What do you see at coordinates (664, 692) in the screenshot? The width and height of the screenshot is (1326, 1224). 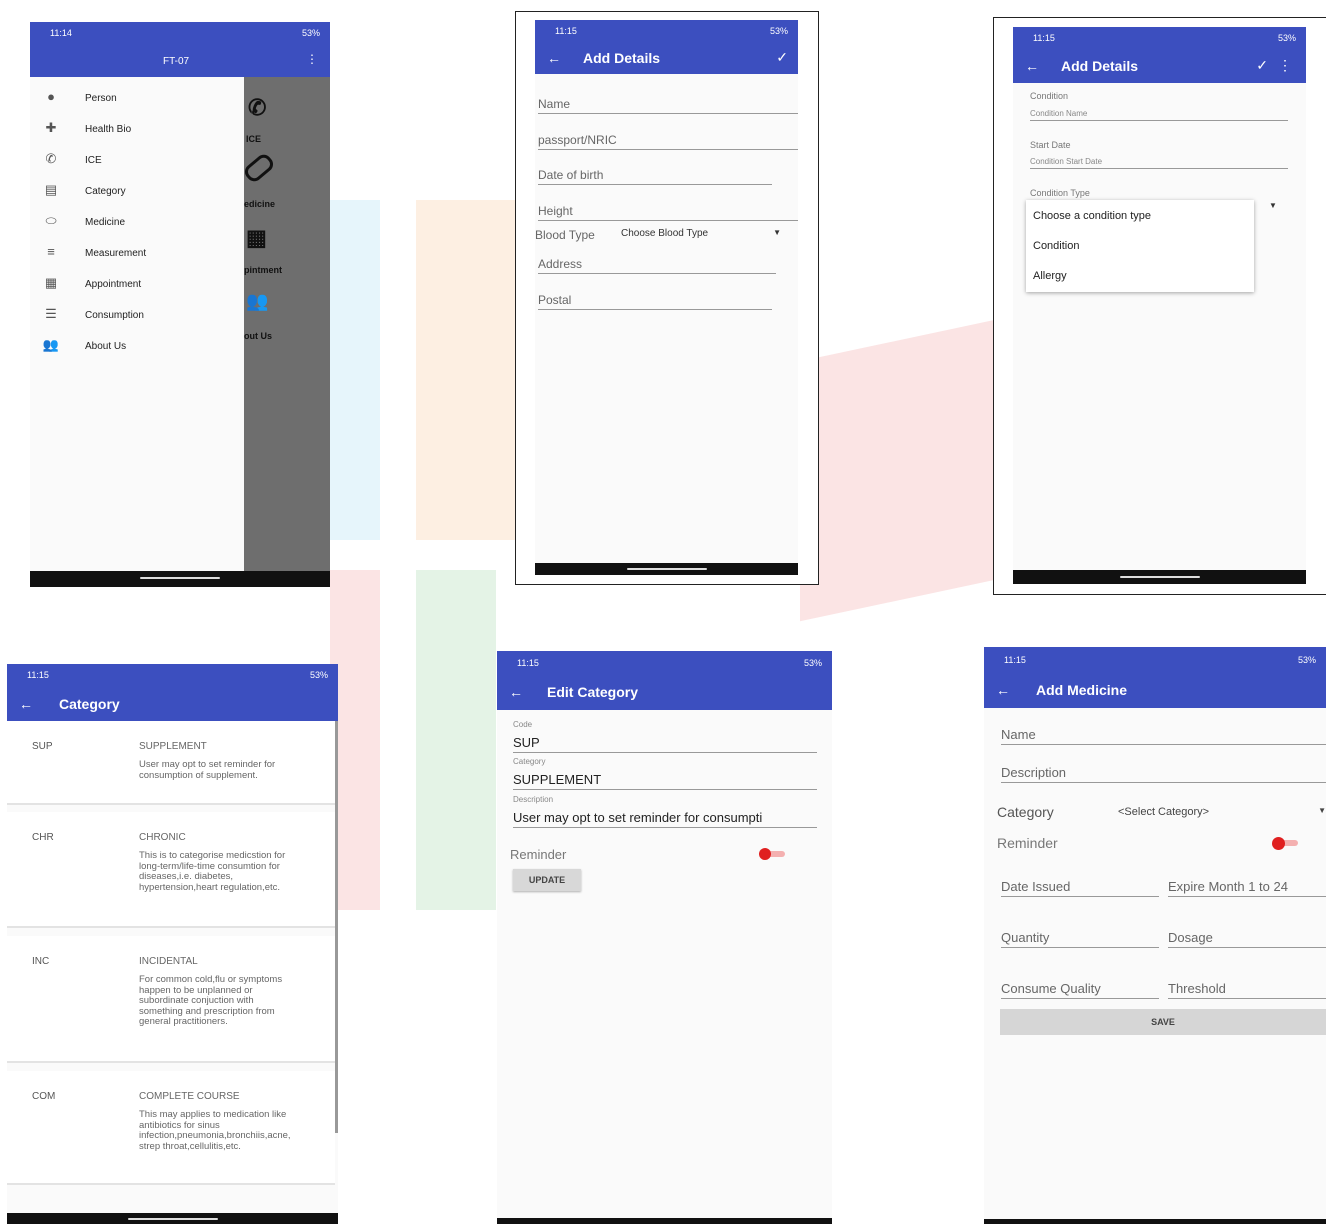 I see `app-bar: ← Edit Category` at bounding box center [664, 692].